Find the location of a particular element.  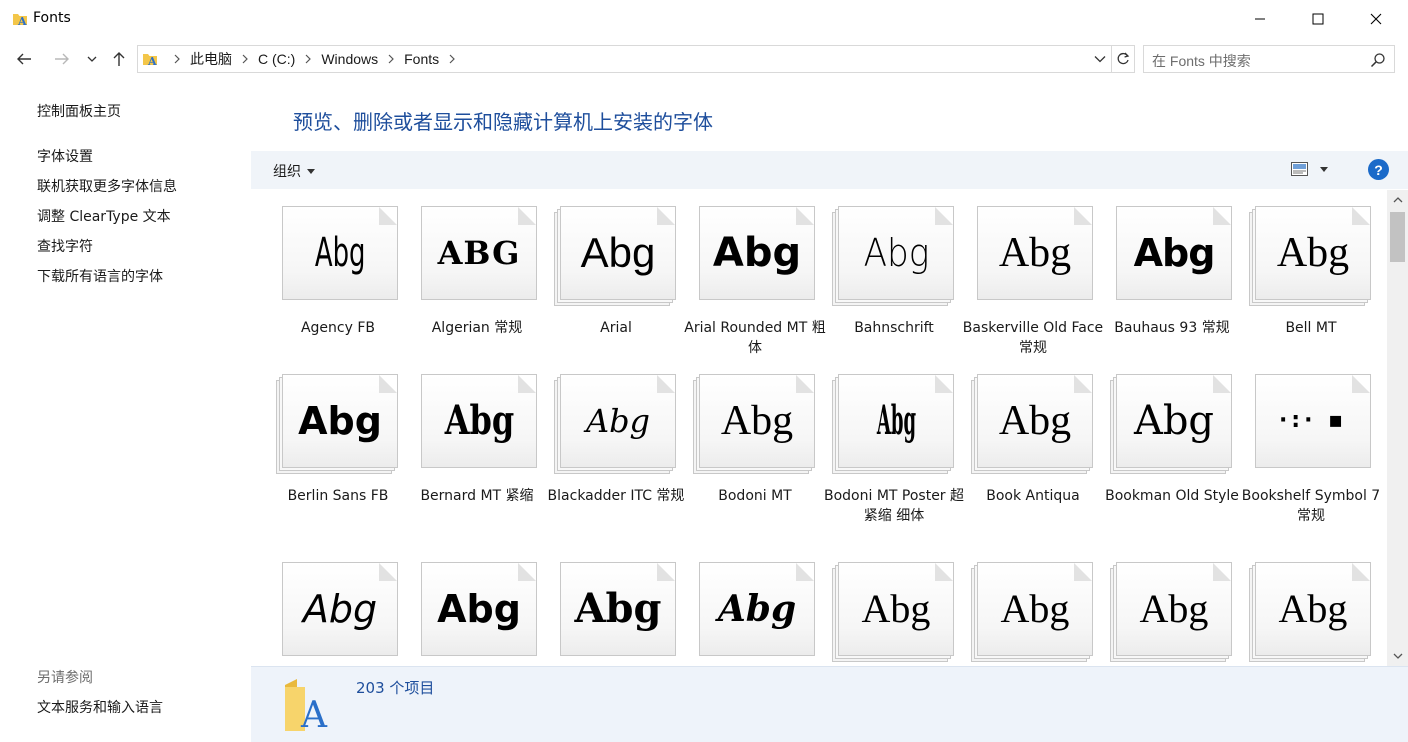

navigation-bar: A 此电脑 C (C:) Windows Fonts 在 Fonts 中搜索 is located at coordinates (704, 59).